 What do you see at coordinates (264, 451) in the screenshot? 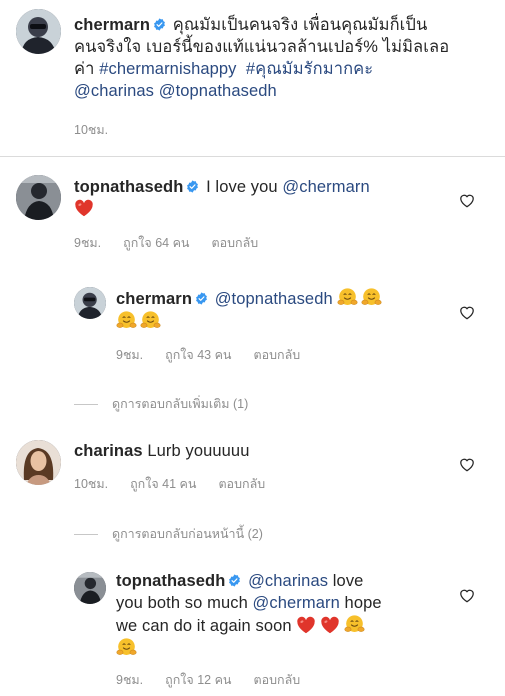
I see `comment-text: charinas Lurb youuuuu` at bounding box center [264, 451].